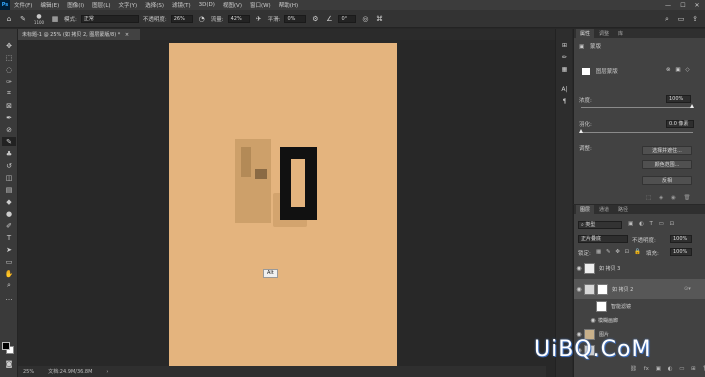 This screenshot has height=377, width=705. Describe the element at coordinates (128, 5) in the screenshot. I see `menu-type: 文字(Y)` at that location.